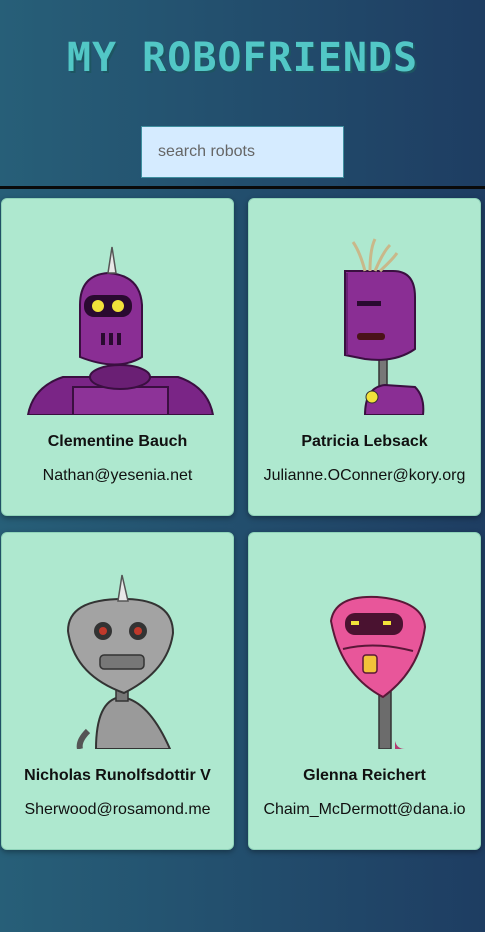 This screenshot has height=932, width=485. I want to click on robot-email: Chaim_McDermott@dana.io, so click(364, 809).